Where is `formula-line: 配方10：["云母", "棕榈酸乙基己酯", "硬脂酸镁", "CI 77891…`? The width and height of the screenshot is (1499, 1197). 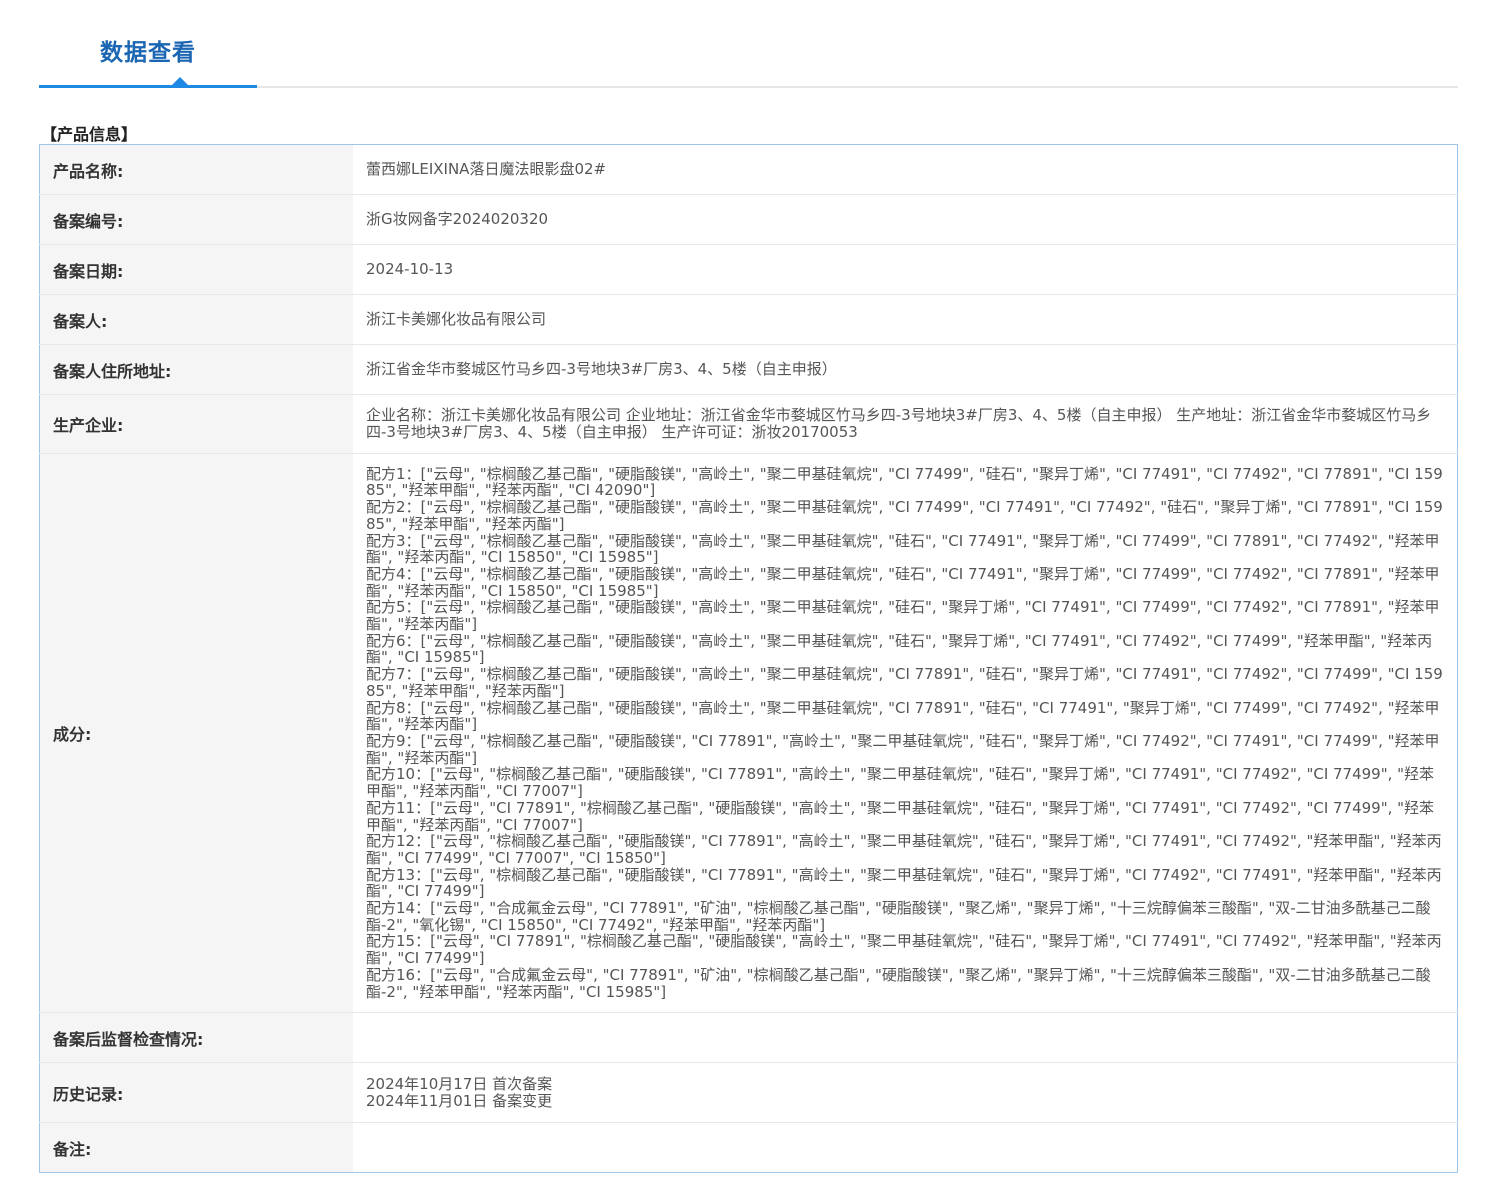 formula-line: 配方10：["云母", "棕榈酸乙基己酯", "硬脂酸镁", "CI 77891… is located at coordinates (900, 783).